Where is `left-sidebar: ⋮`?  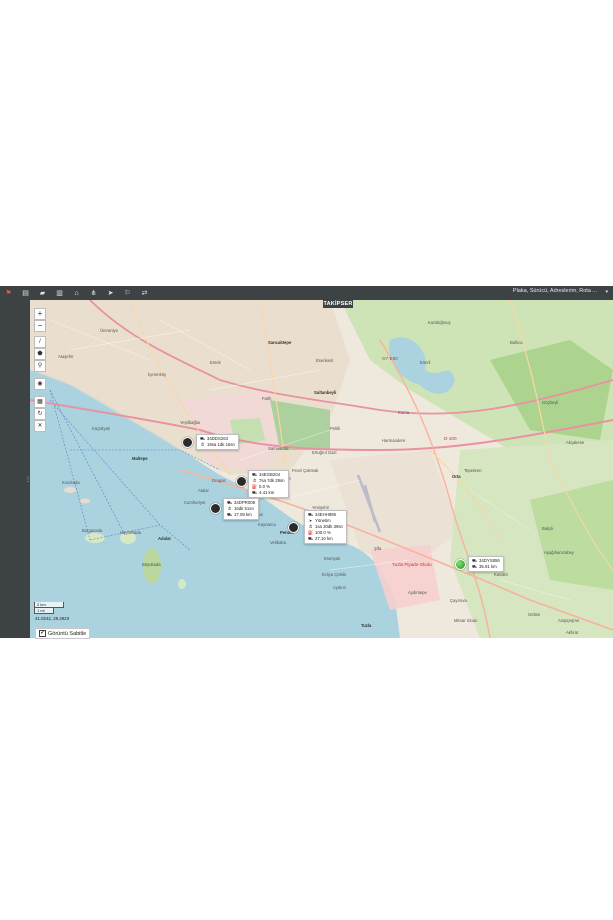
left-sidebar: ⋮ is located at coordinates (15, 469).